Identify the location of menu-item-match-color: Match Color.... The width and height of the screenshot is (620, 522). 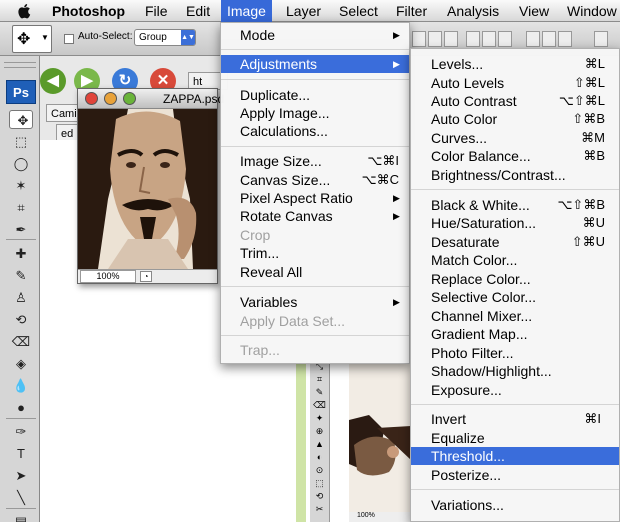
(515, 260).